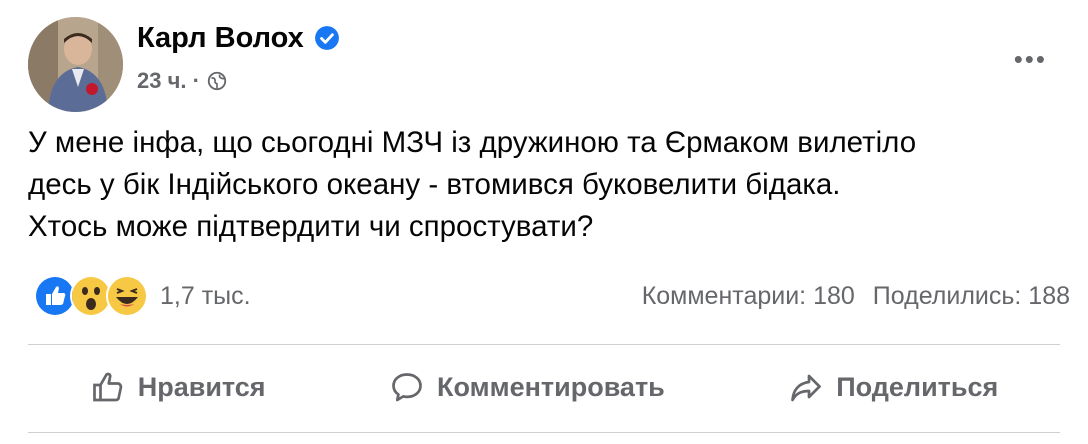  Describe the element at coordinates (107, 386) in the screenshot. I see `thumbs-up-icon` at that location.